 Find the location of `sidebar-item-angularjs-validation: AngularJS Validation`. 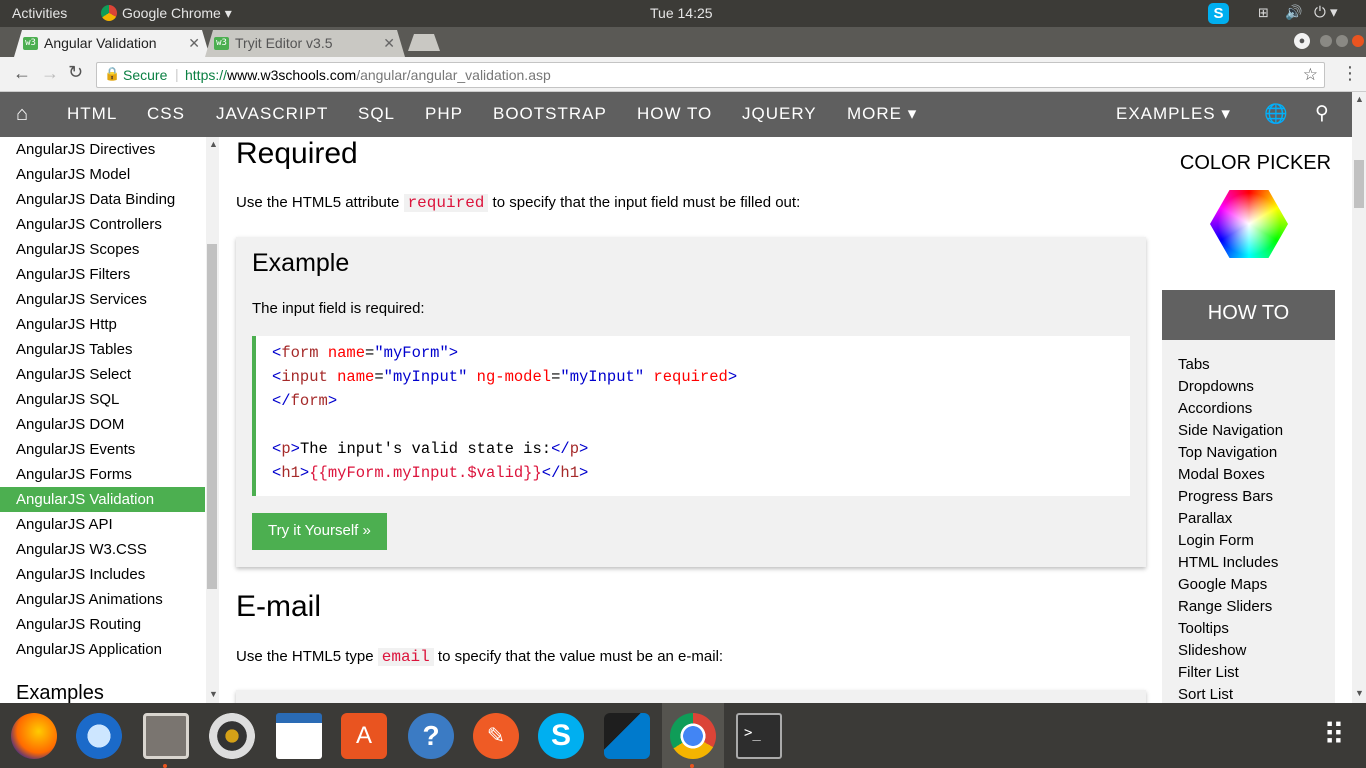

sidebar-item-angularjs-validation: AngularJS Validation is located at coordinates (102, 499).